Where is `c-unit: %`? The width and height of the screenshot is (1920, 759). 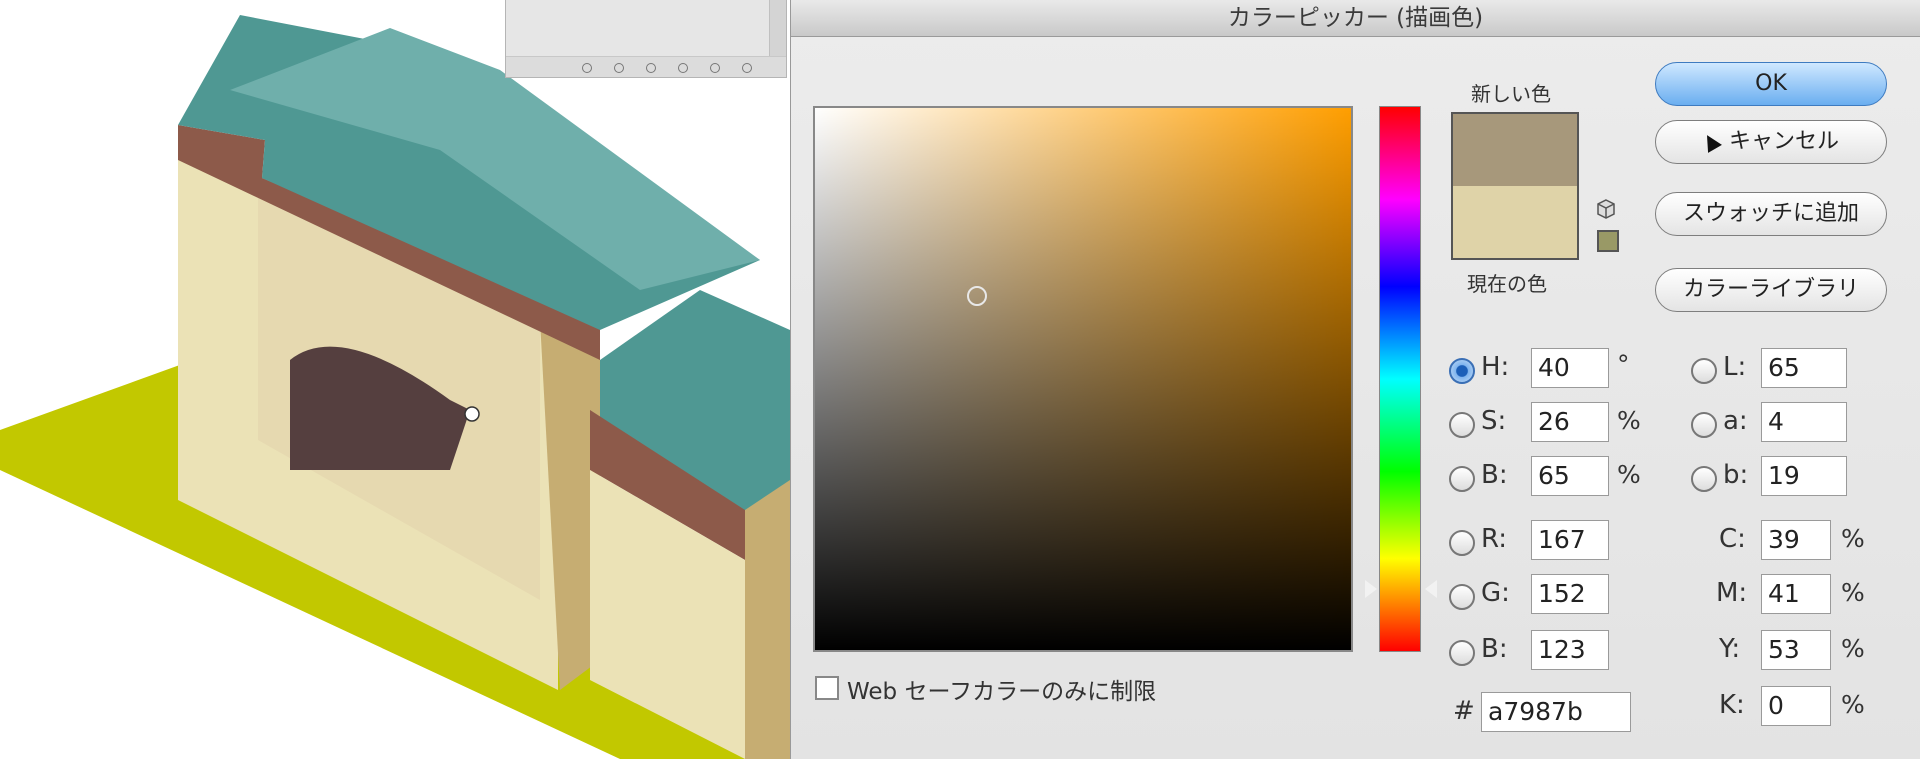 c-unit: % is located at coordinates (1853, 538).